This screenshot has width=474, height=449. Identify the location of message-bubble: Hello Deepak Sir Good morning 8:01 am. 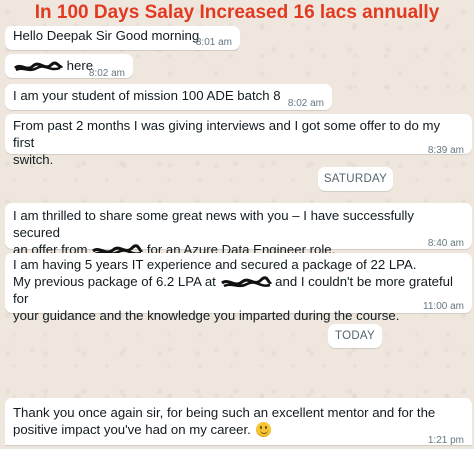
(122, 38).